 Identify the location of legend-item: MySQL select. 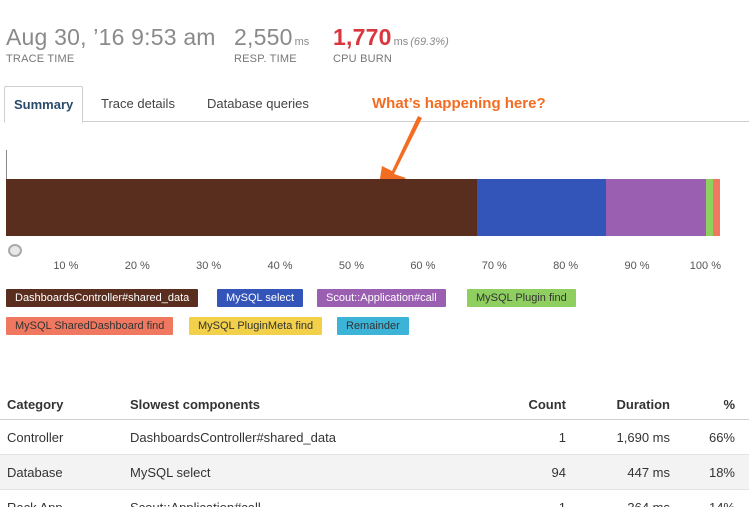
(260, 298).